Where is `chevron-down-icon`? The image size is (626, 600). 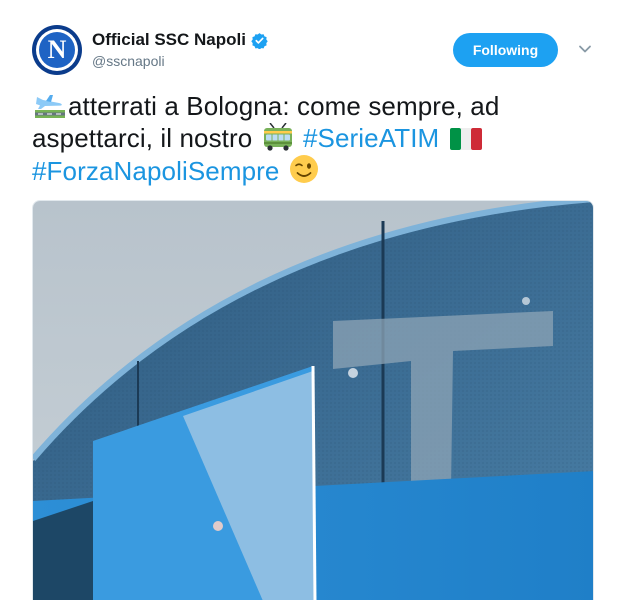 chevron-down-icon is located at coordinates (585, 49).